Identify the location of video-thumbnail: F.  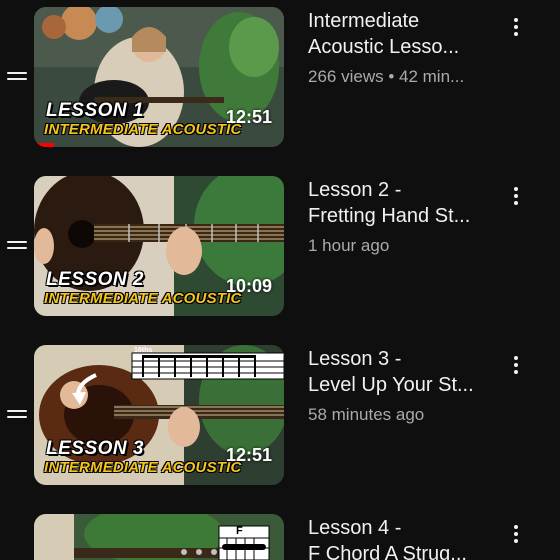
(159, 537).